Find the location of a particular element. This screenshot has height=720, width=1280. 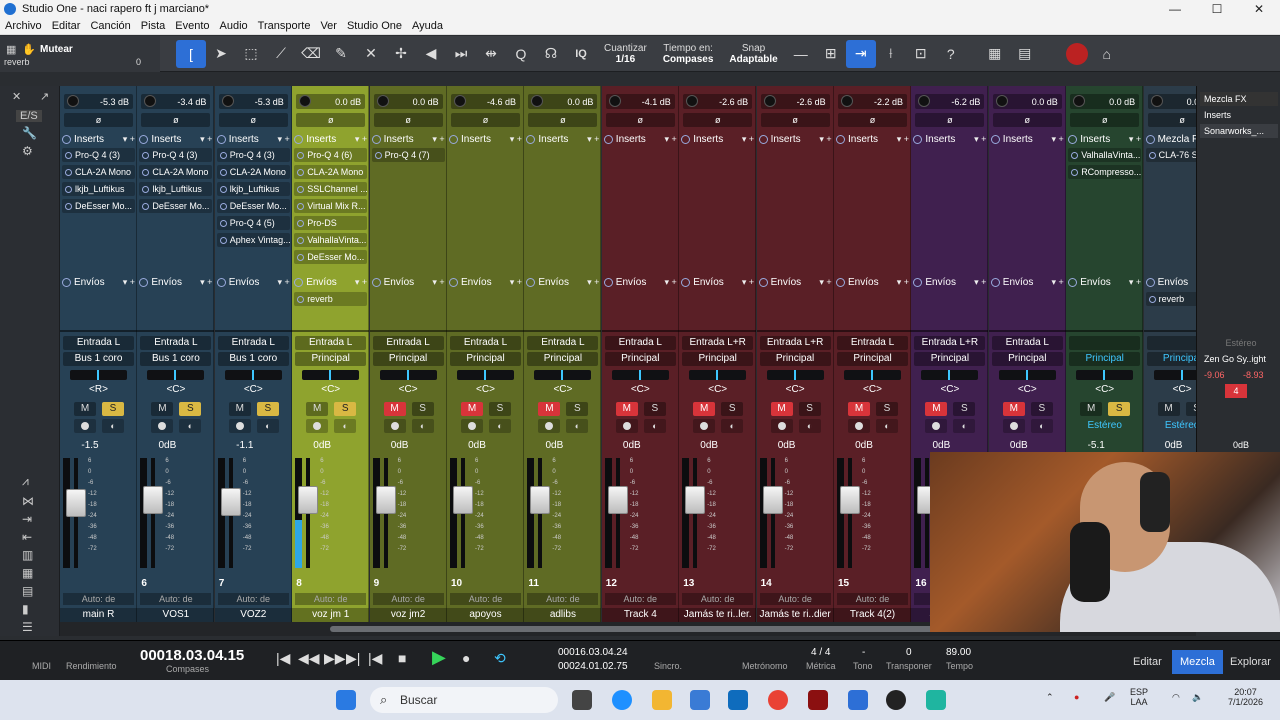

input-select is located at coordinates (1171, 343).